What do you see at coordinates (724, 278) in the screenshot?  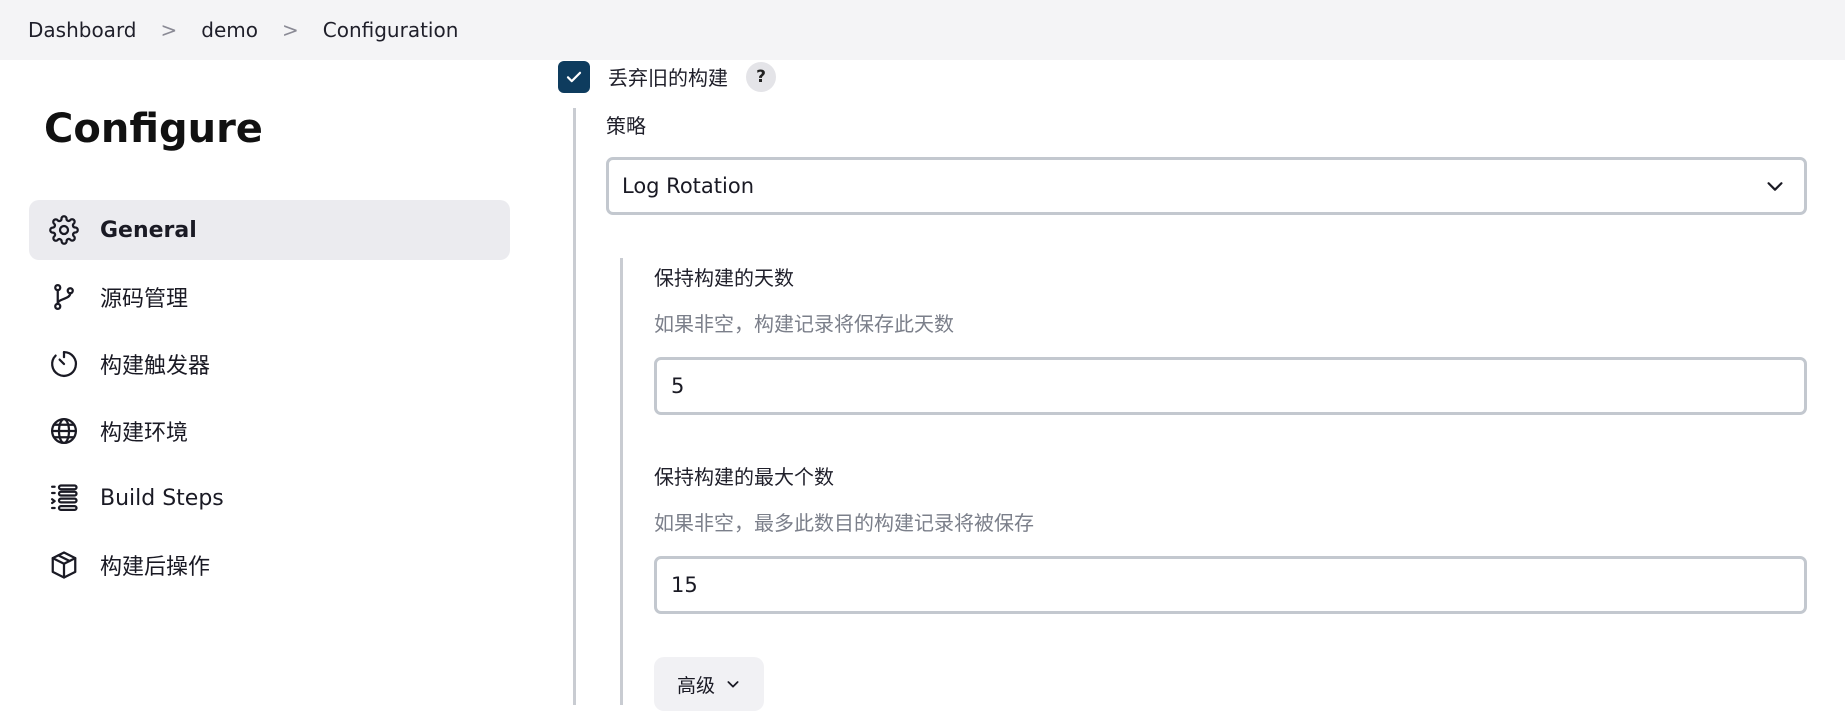 I see `days-to-keep-label: 保持构建的天数` at bounding box center [724, 278].